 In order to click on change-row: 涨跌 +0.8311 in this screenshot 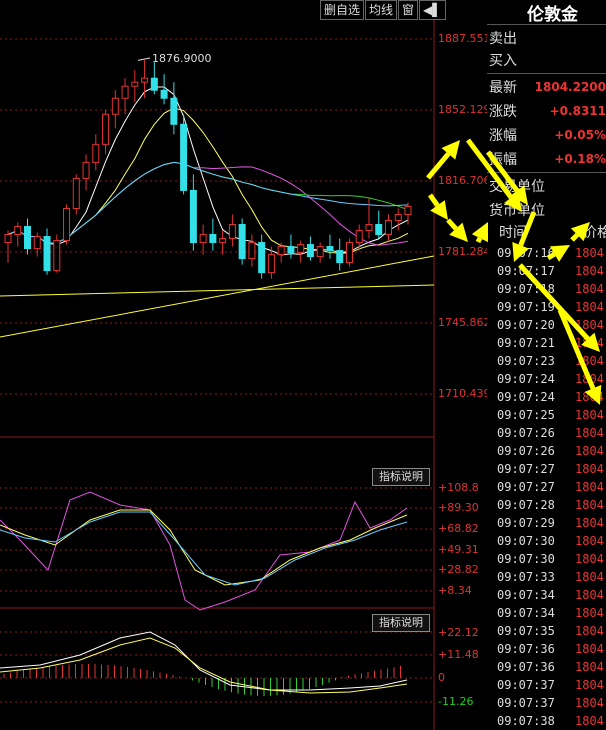, I will do `click(546, 113)`.